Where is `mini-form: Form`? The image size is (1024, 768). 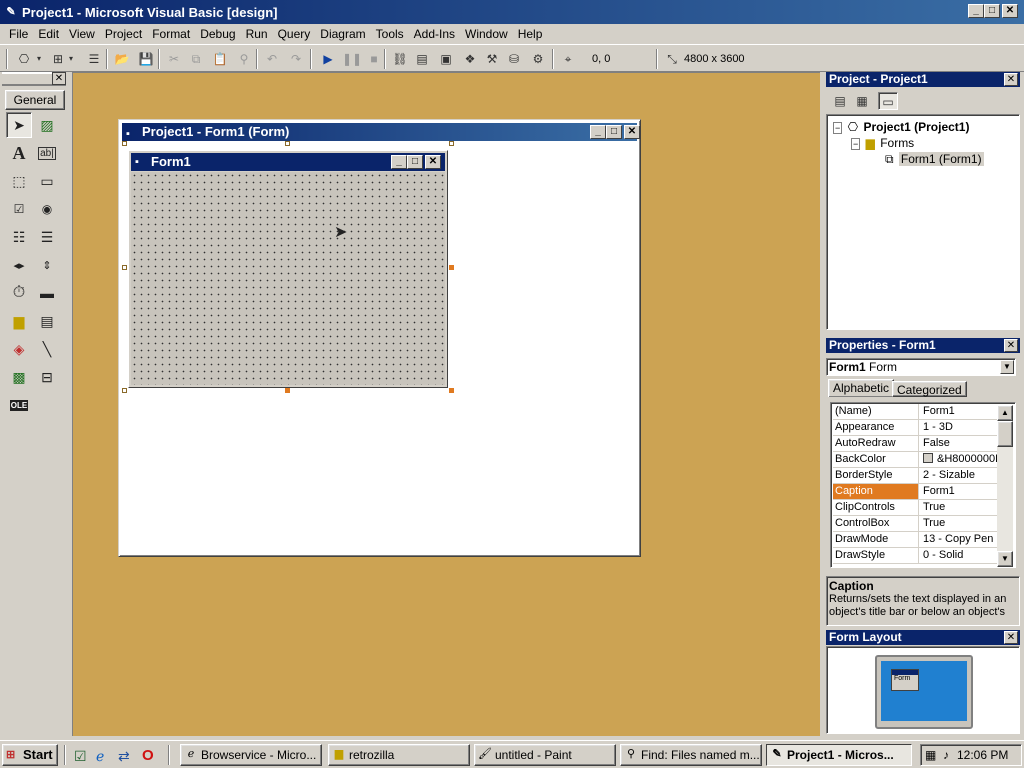 mini-form: Form is located at coordinates (905, 680).